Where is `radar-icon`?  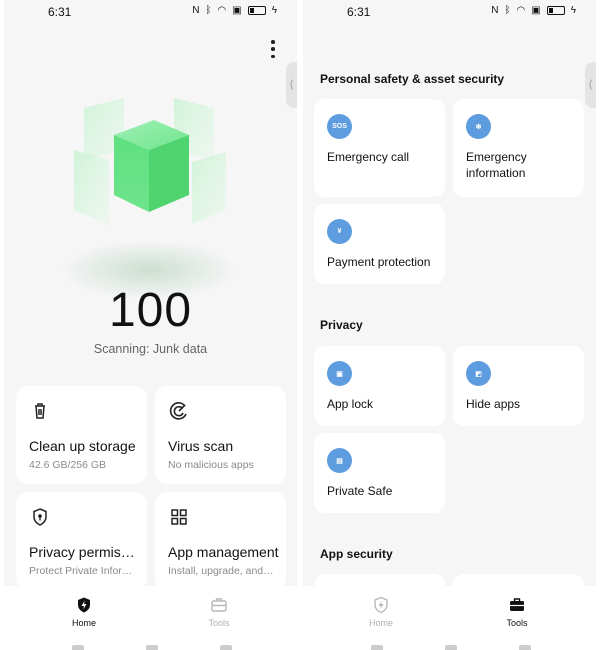 radar-icon is located at coordinates (178, 411).